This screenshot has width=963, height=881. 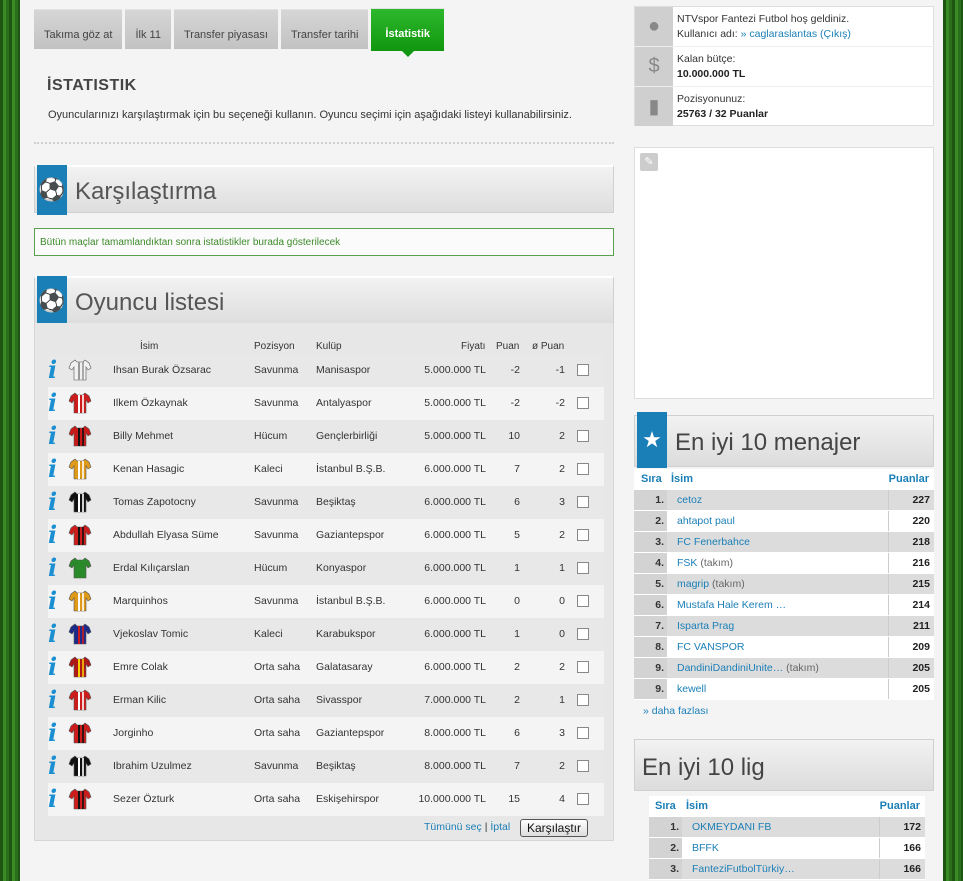 What do you see at coordinates (500, 827) in the screenshot?
I see `cancel-link: İptal` at bounding box center [500, 827].